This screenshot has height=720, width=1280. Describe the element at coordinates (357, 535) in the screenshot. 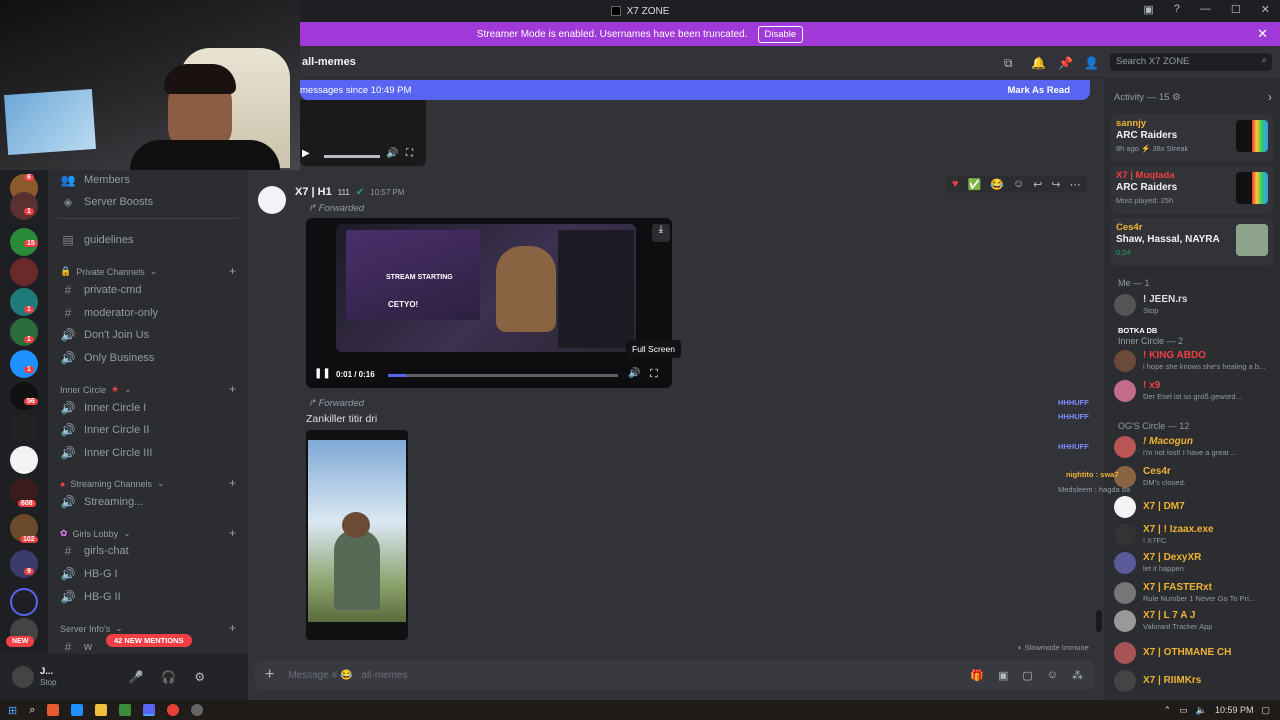

I see `image-attachment` at that location.